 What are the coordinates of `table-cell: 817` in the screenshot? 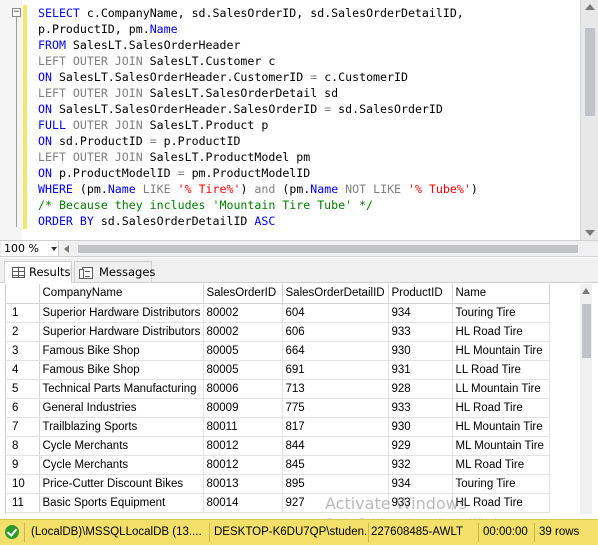 It's located at (335, 427).